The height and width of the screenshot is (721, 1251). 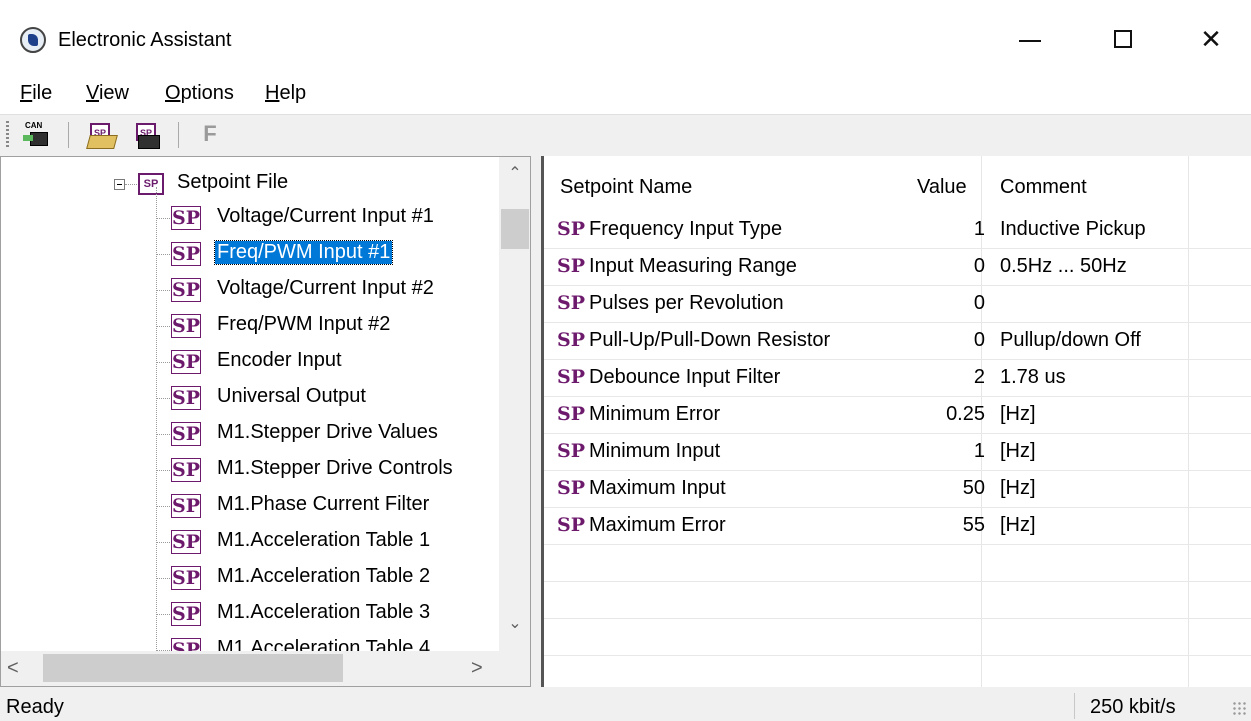 What do you see at coordinates (897, 489) in the screenshot?
I see `table-row: SP Maximum Input 50 [Hz]` at bounding box center [897, 489].